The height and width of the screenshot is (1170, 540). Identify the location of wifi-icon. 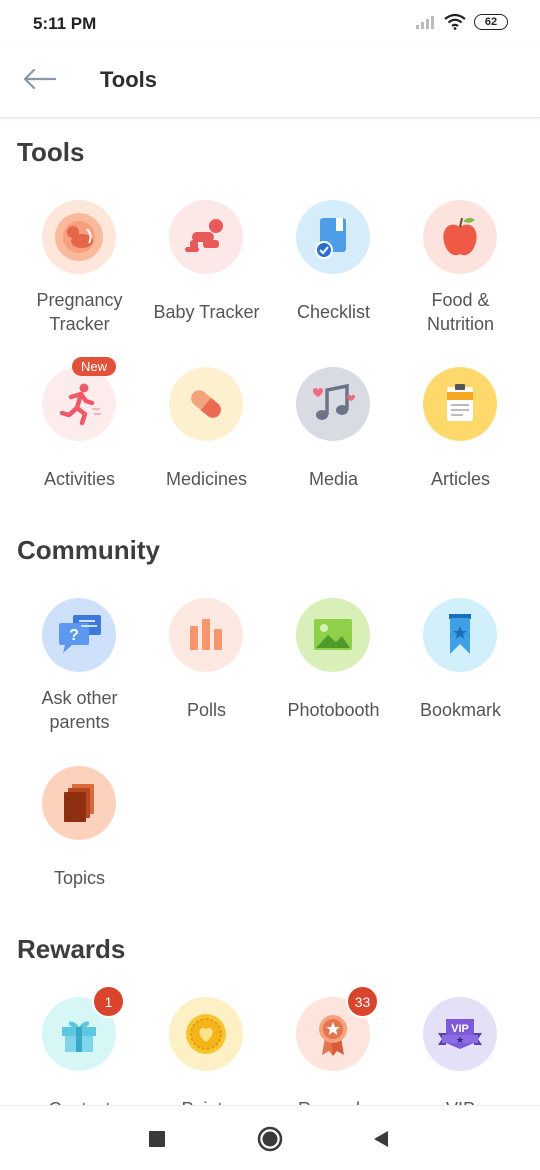
(455, 22).